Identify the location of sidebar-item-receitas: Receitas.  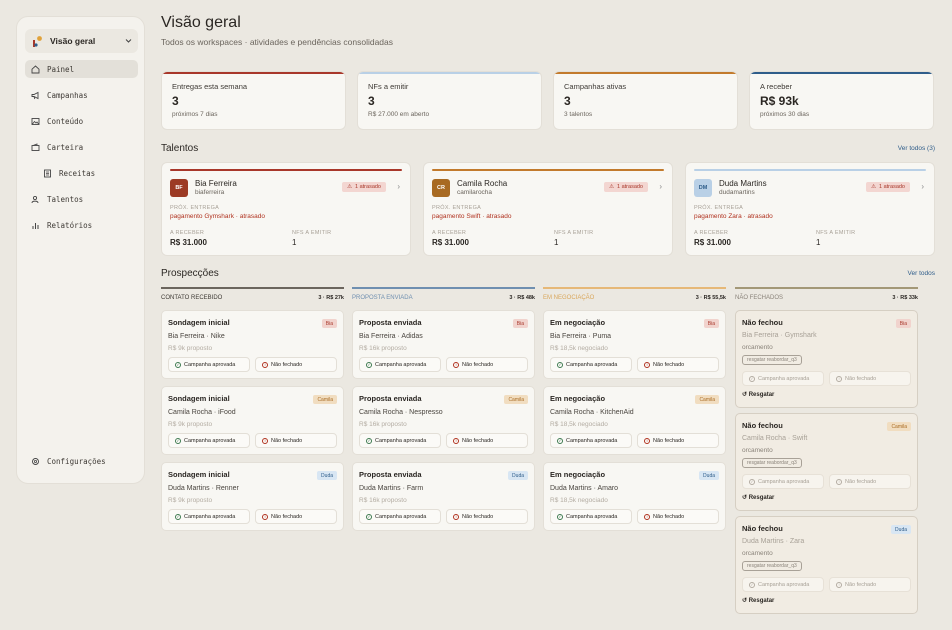
(87, 173).